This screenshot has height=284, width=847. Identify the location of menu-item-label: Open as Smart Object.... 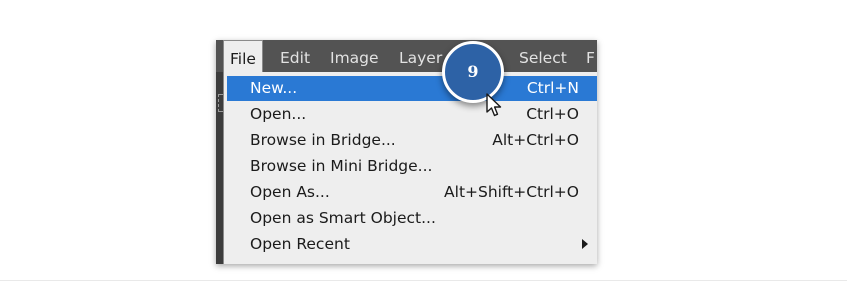
(343, 218).